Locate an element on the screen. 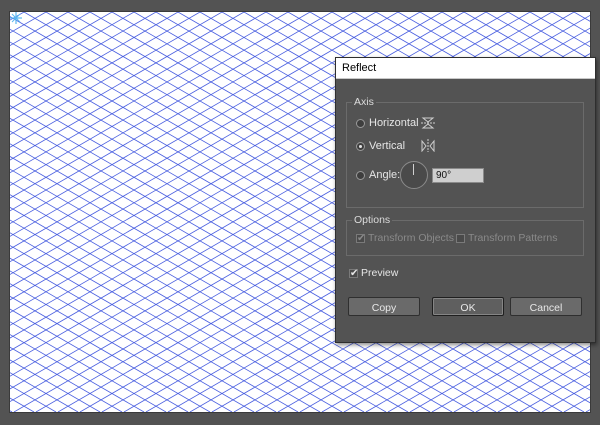 The height and width of the screenshot is (425, 600). dialog-title: Reflect is located at coordinates (465, 68).